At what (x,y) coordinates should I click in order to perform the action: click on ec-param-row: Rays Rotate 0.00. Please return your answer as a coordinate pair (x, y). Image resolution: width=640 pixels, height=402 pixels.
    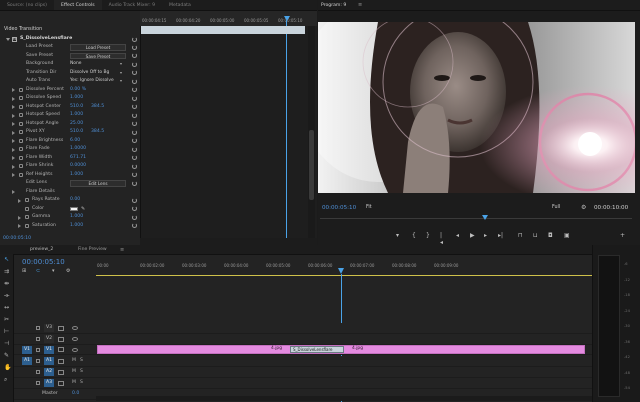
    Looking at the image, I should click on (70, 200).